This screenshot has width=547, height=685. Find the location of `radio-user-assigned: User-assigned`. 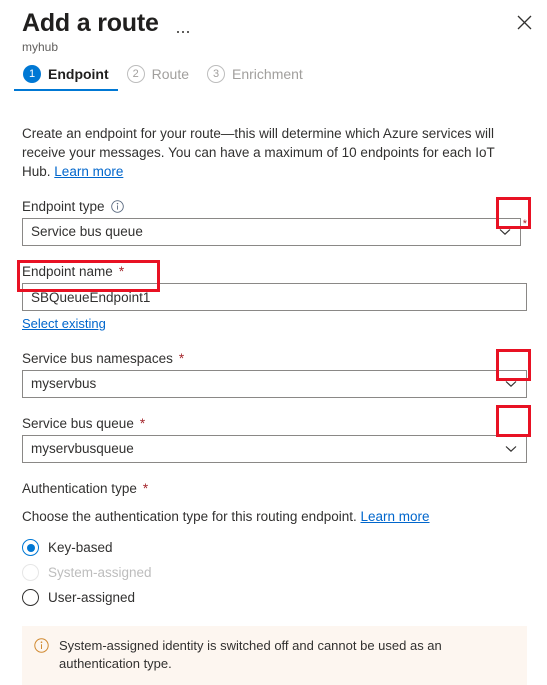

radio-user-assigned: User-assigned is located at coordinates (274, 597).